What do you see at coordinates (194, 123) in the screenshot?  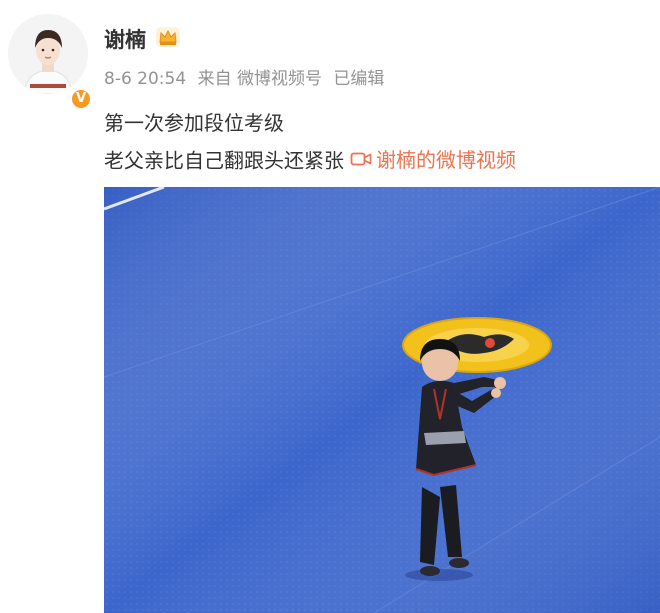 I see `post-text-line-1: 第一次参加段位考级` at bounding box center [194, 123].